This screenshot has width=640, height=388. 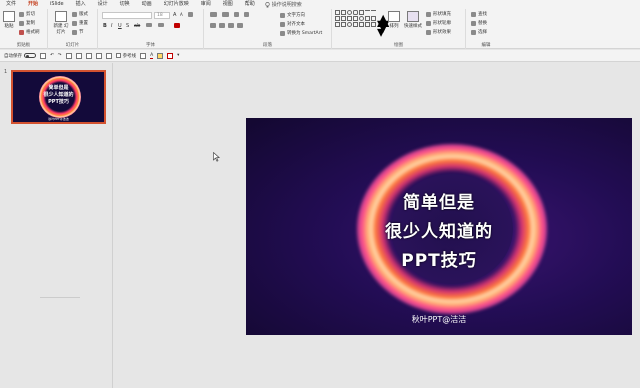 I want to click on oval-shape-icon, so click(x=349, y=12).